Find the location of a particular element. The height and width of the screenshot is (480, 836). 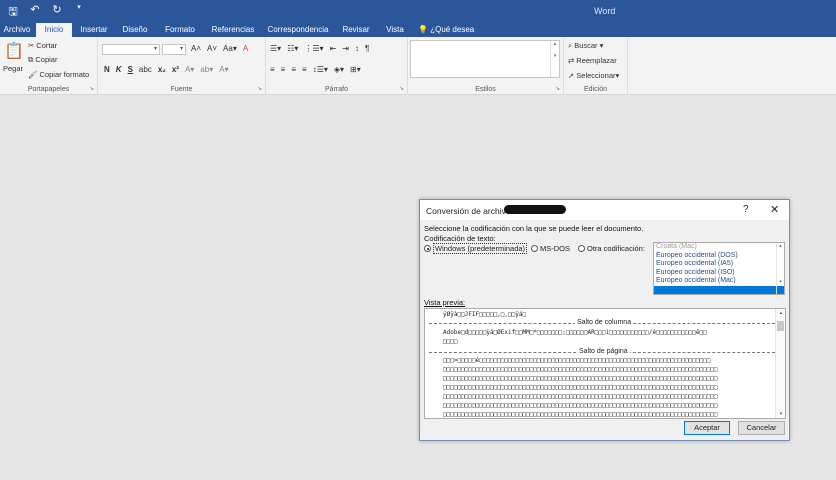

encoding-item-selected: Europeo occidental (Windows) is located at coordinates (719, 289).